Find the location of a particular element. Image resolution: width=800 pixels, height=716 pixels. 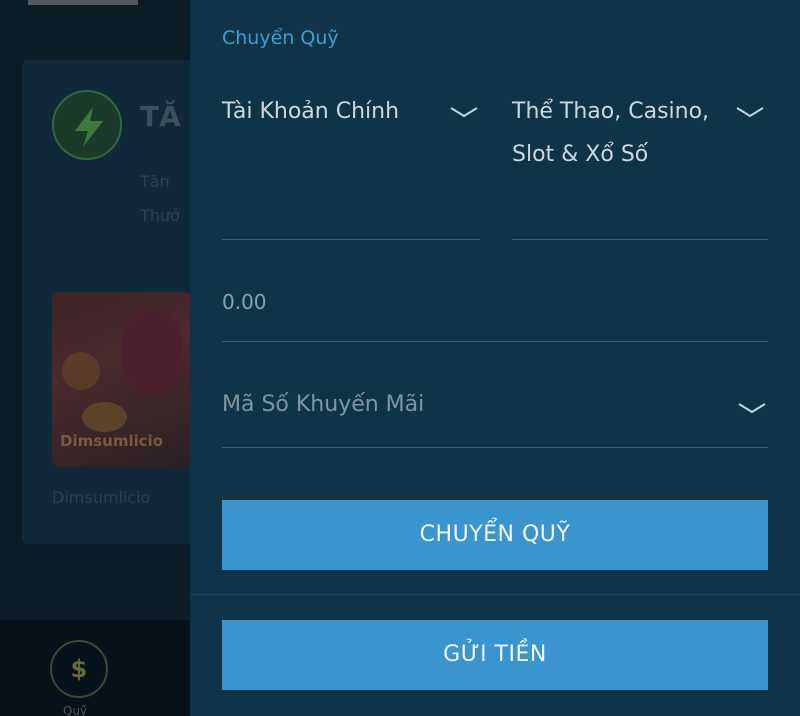

to-account-select: Thể Thao, Casino, Slot & Xổ Số is located at coordinates (640, 165).